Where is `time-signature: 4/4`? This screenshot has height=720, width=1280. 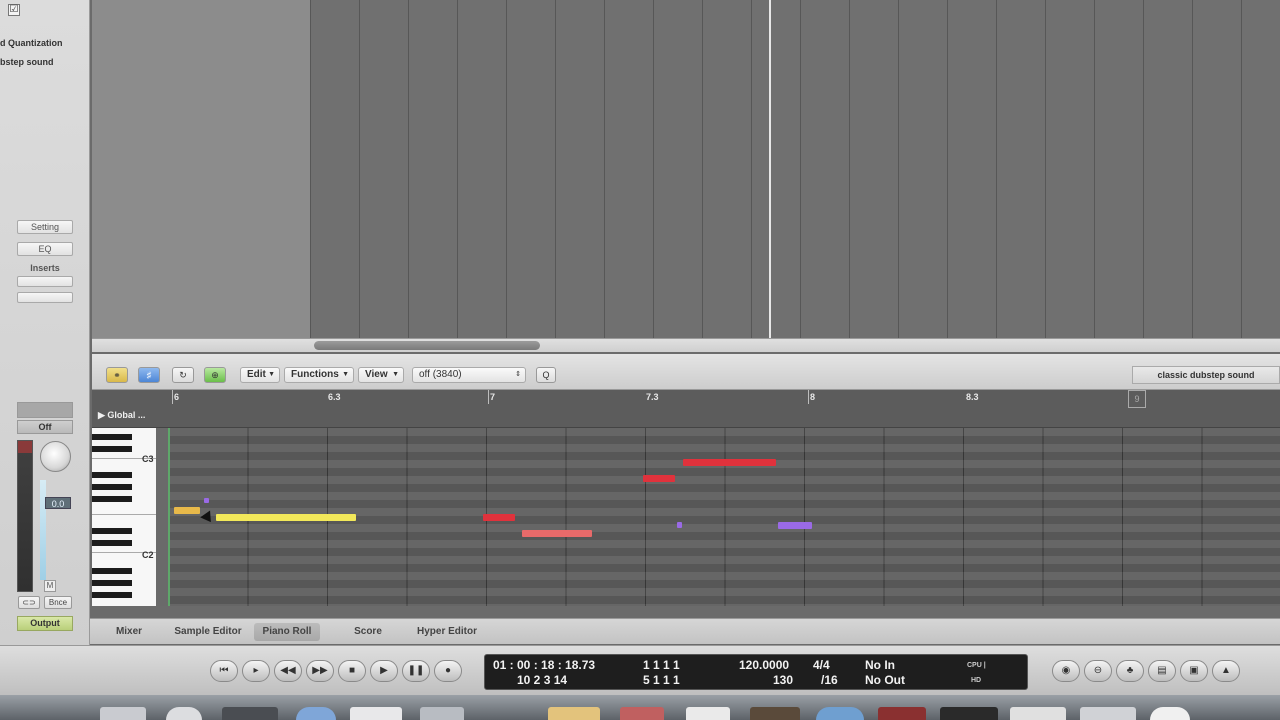
time-signature: 4/4 is located at coordinates (821, 665).